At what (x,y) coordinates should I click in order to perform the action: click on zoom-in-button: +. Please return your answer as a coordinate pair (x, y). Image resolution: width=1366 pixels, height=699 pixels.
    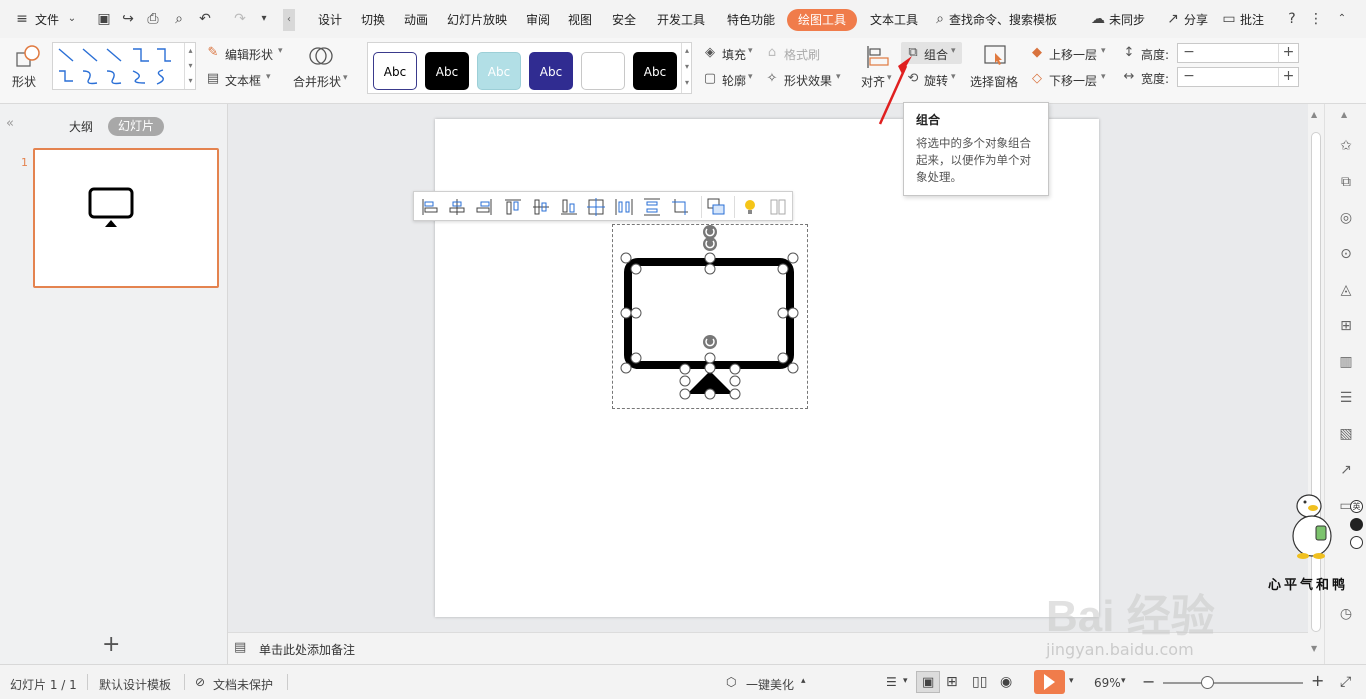
    Looking at the image, I should click on (1317, 680).